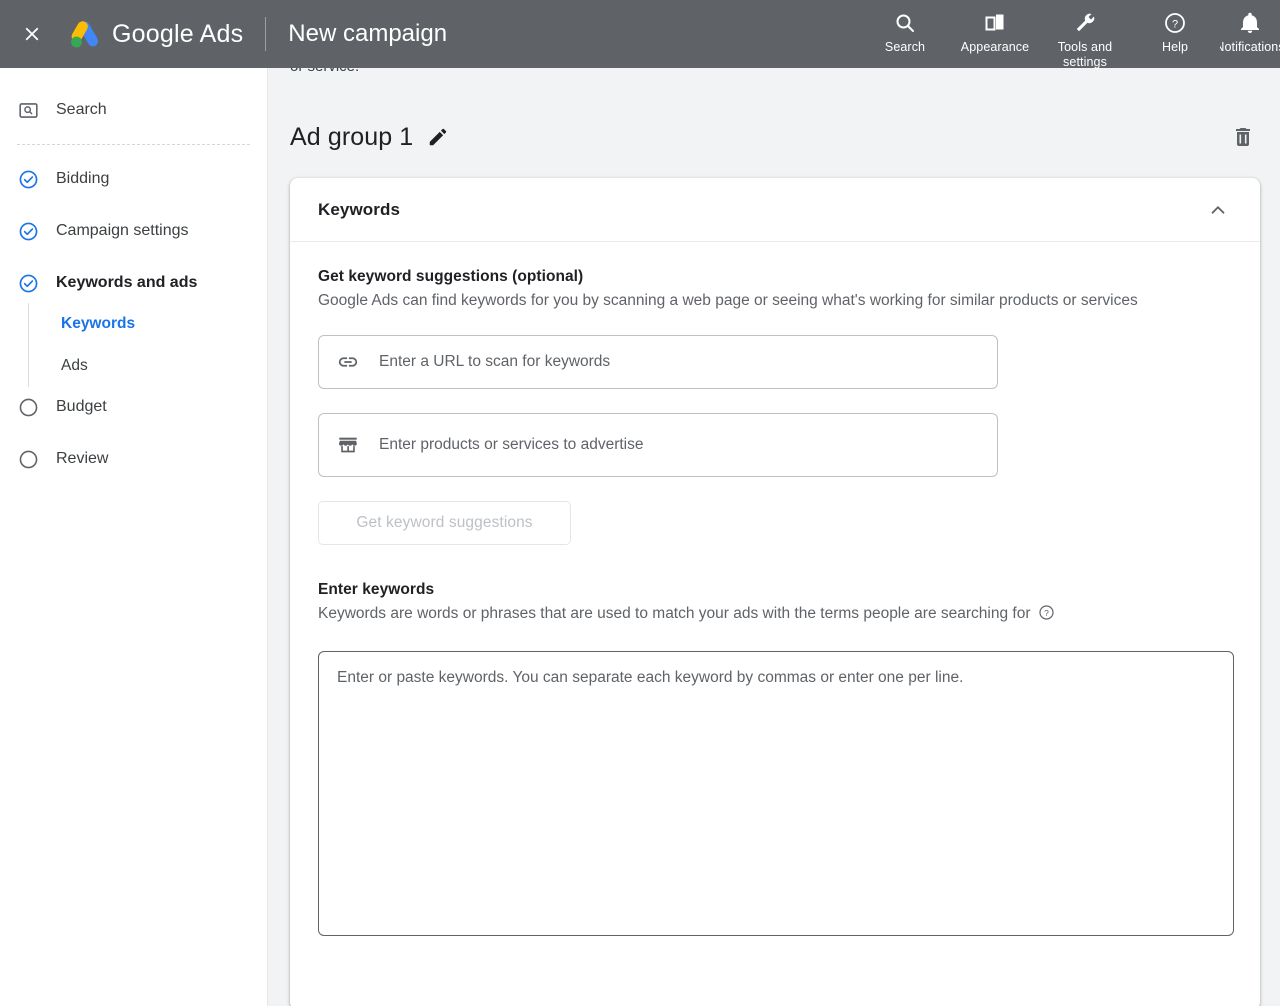 The height and width of the screenshot is (1006, 1280). I want to click on header-search-button: Search, so click(905, 30).